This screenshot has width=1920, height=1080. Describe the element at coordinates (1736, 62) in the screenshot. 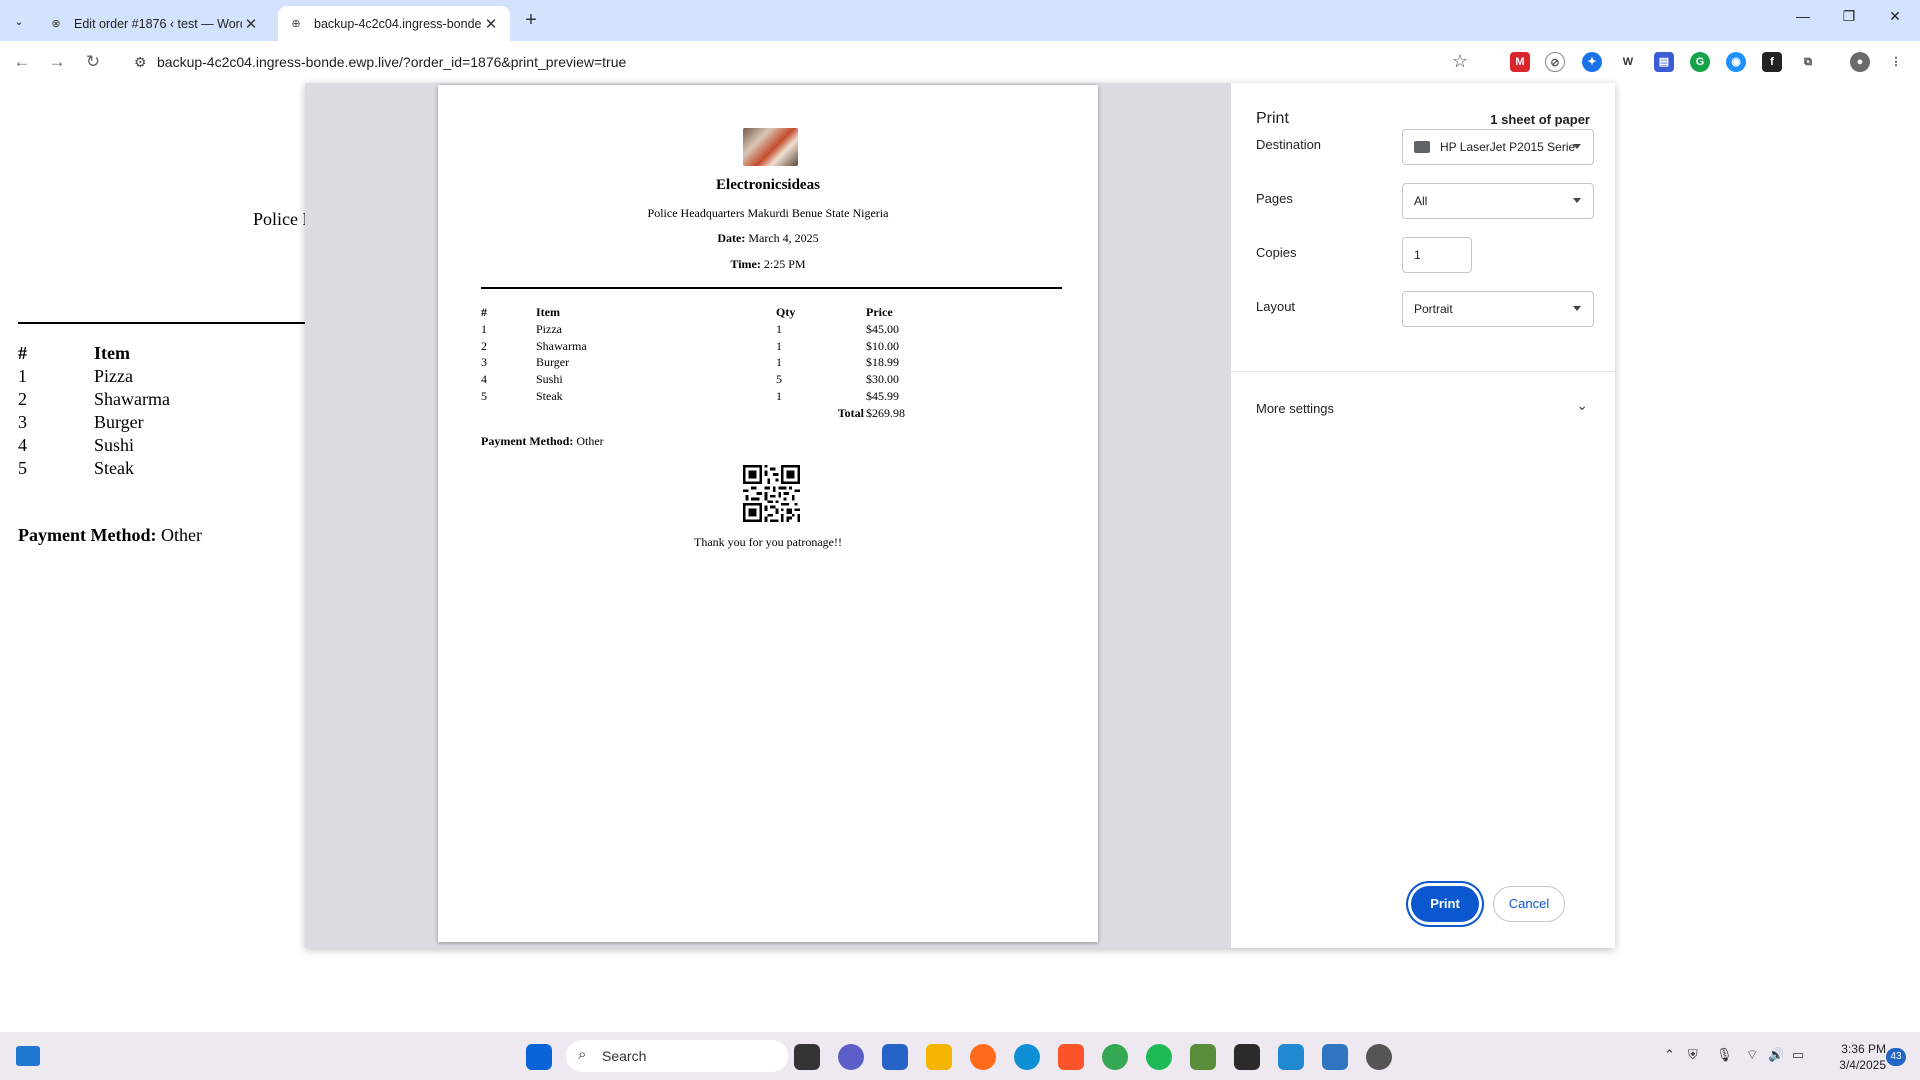

I see `extension-globe-icon: ◉` at that location.